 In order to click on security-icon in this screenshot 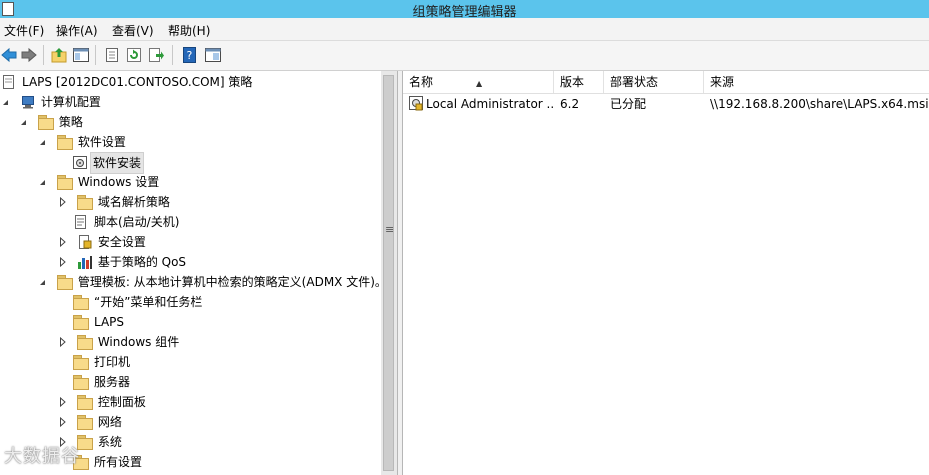, I will do `click(85, 242)`.